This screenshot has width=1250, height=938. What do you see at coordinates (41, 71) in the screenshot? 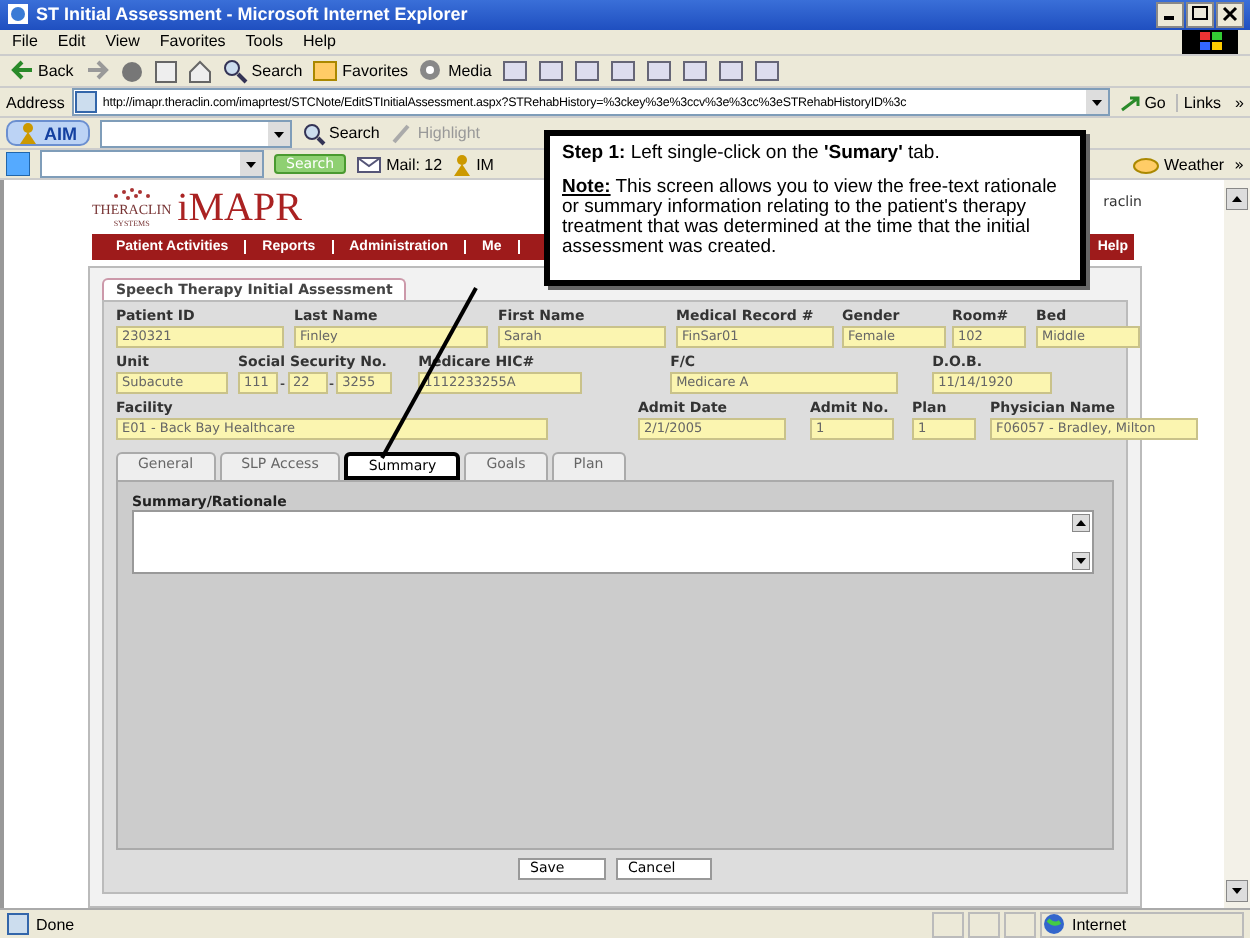
I see `toolbar-button: Back` at bounding box center [41, 71].